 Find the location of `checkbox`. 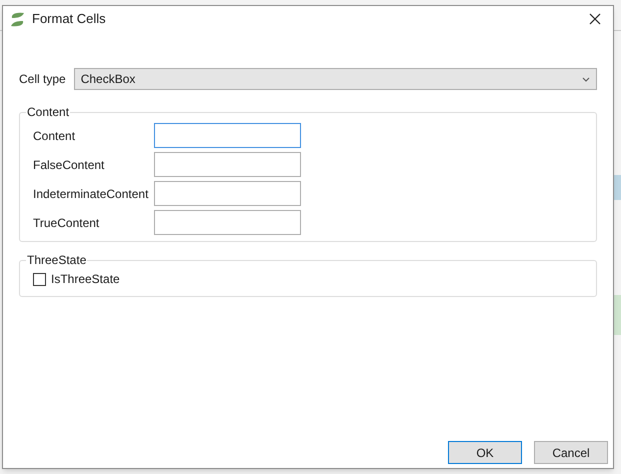

checkbox is located at coordinates (39, 279).